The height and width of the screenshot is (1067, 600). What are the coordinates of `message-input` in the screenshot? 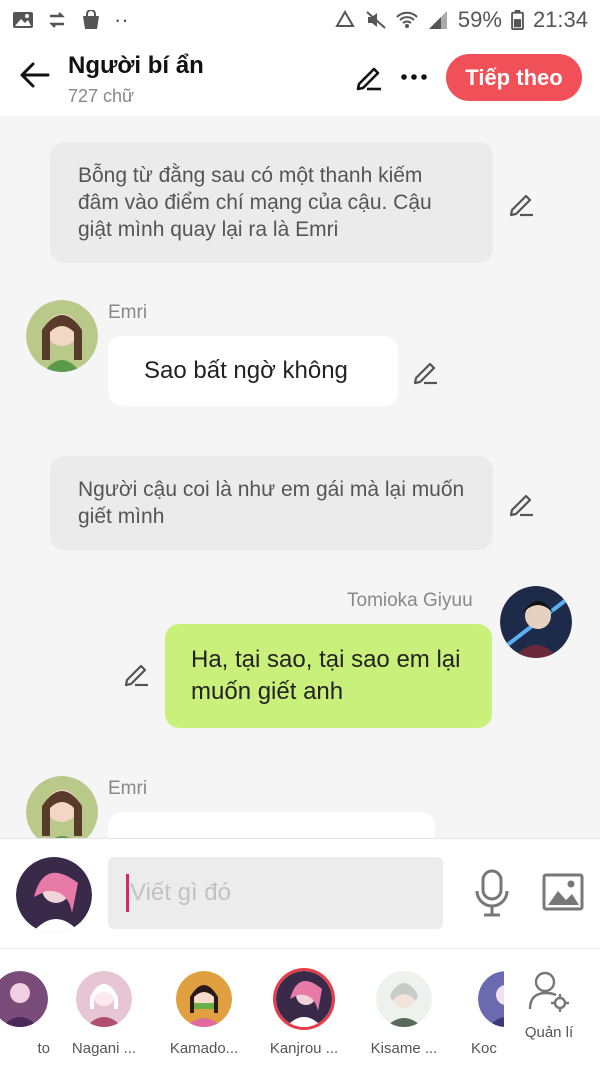 It's located at (275, 893).